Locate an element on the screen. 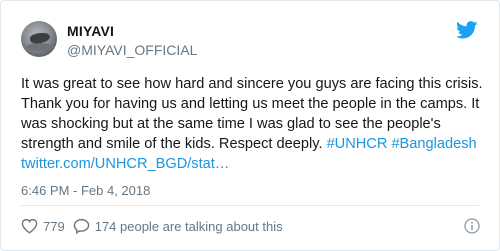  reply-label: 174 people are talking about this is located at coordinates (188, 226).